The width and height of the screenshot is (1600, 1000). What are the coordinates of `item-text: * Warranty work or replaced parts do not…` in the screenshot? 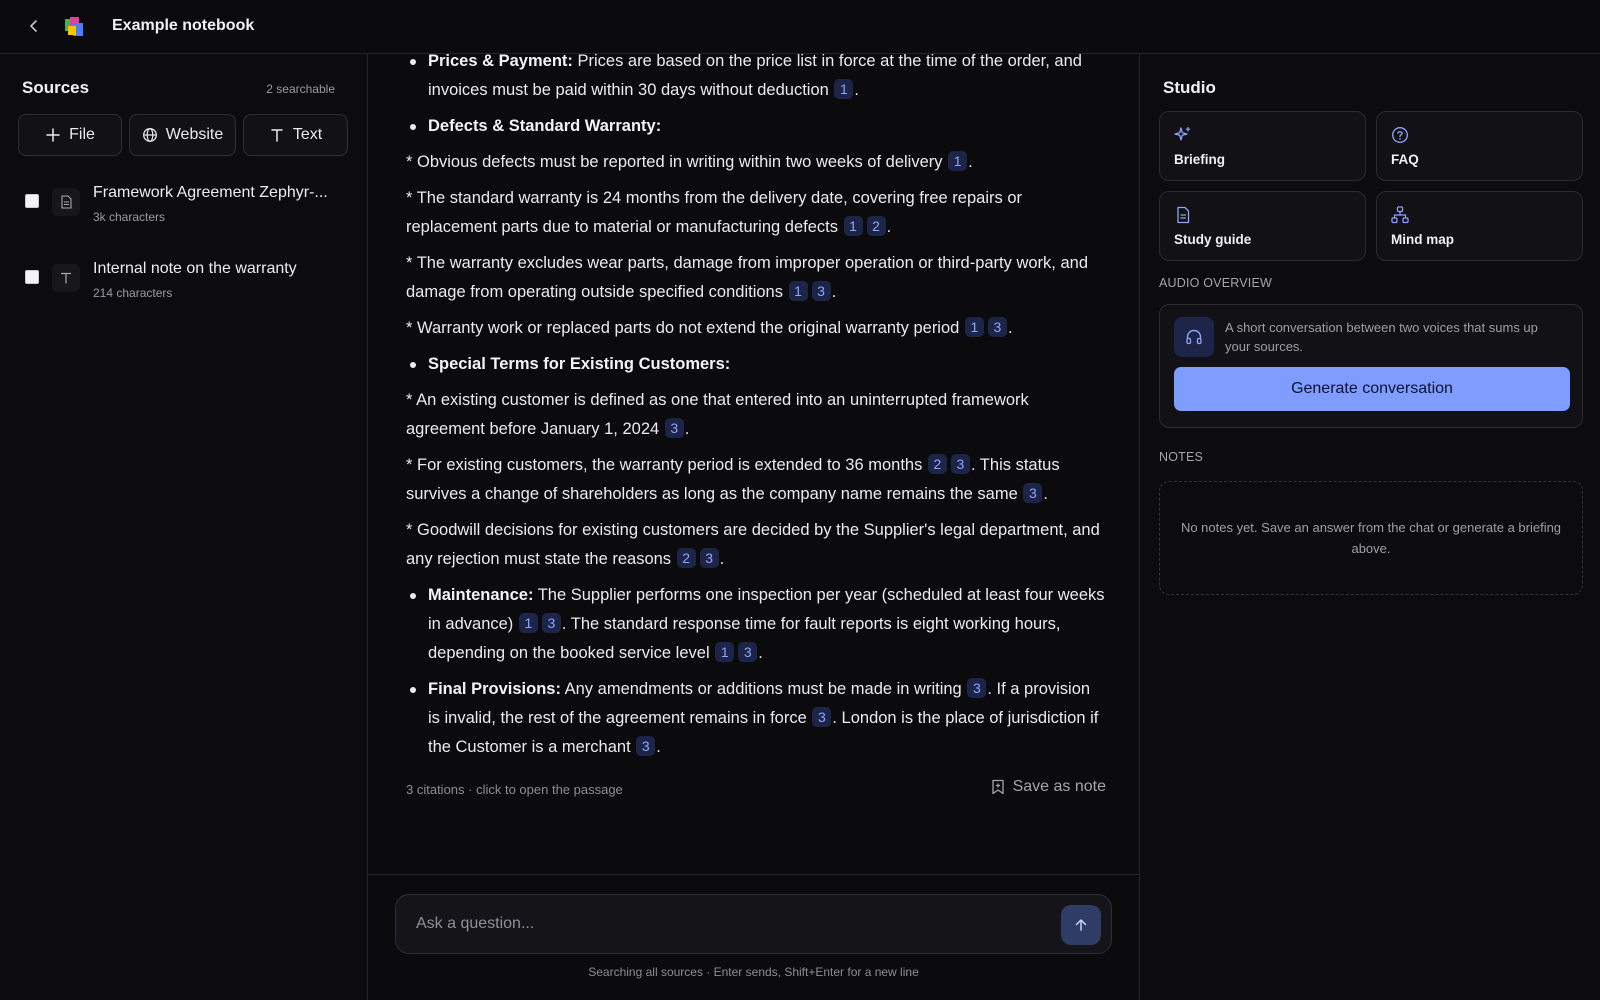 It's located at (683, 328).